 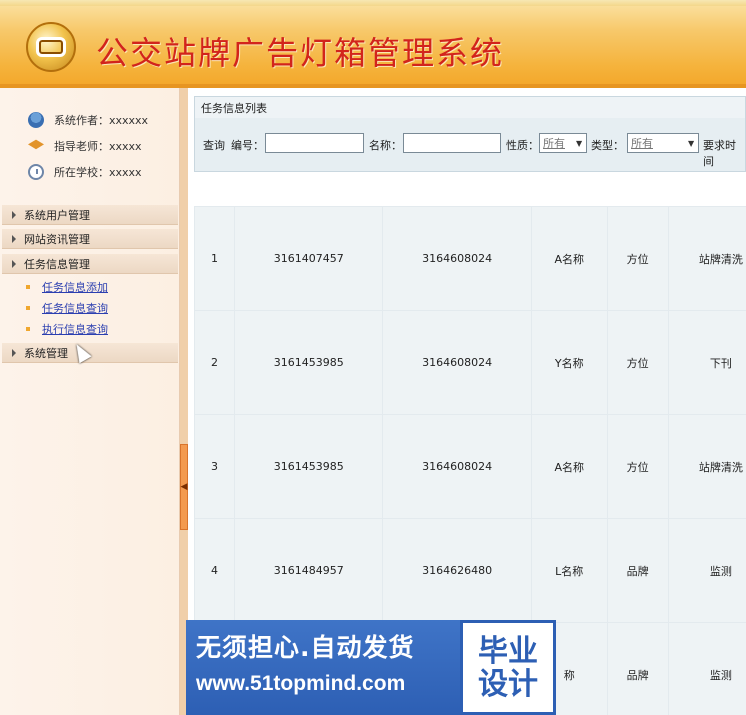 I want to click on author-info: 系统作者：xxxxxx, so click(x=88, y=120).